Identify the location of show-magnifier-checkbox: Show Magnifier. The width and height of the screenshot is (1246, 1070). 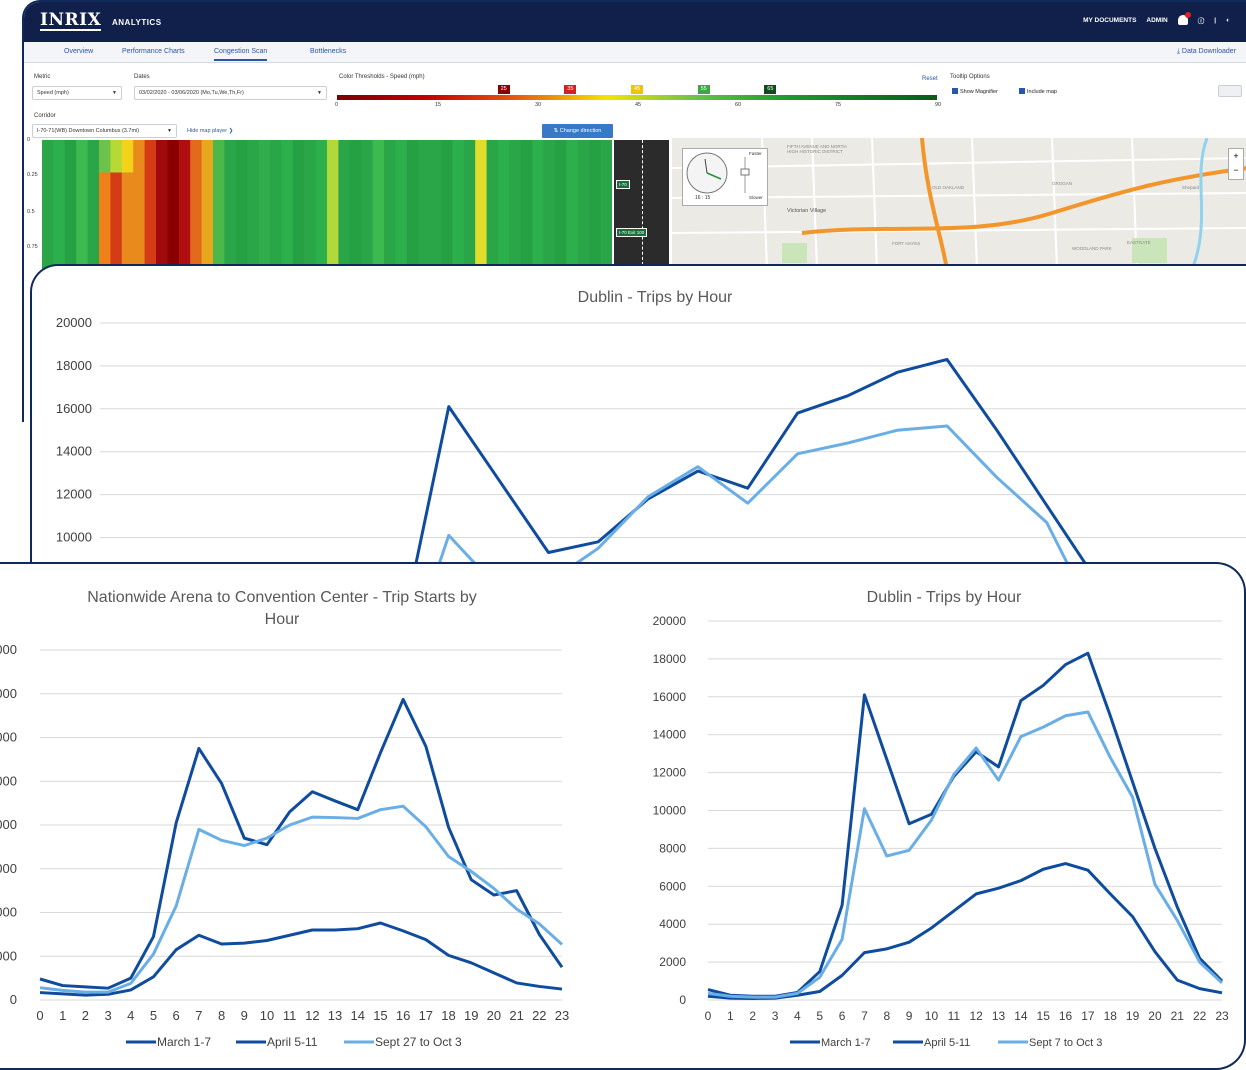
(975, 91).